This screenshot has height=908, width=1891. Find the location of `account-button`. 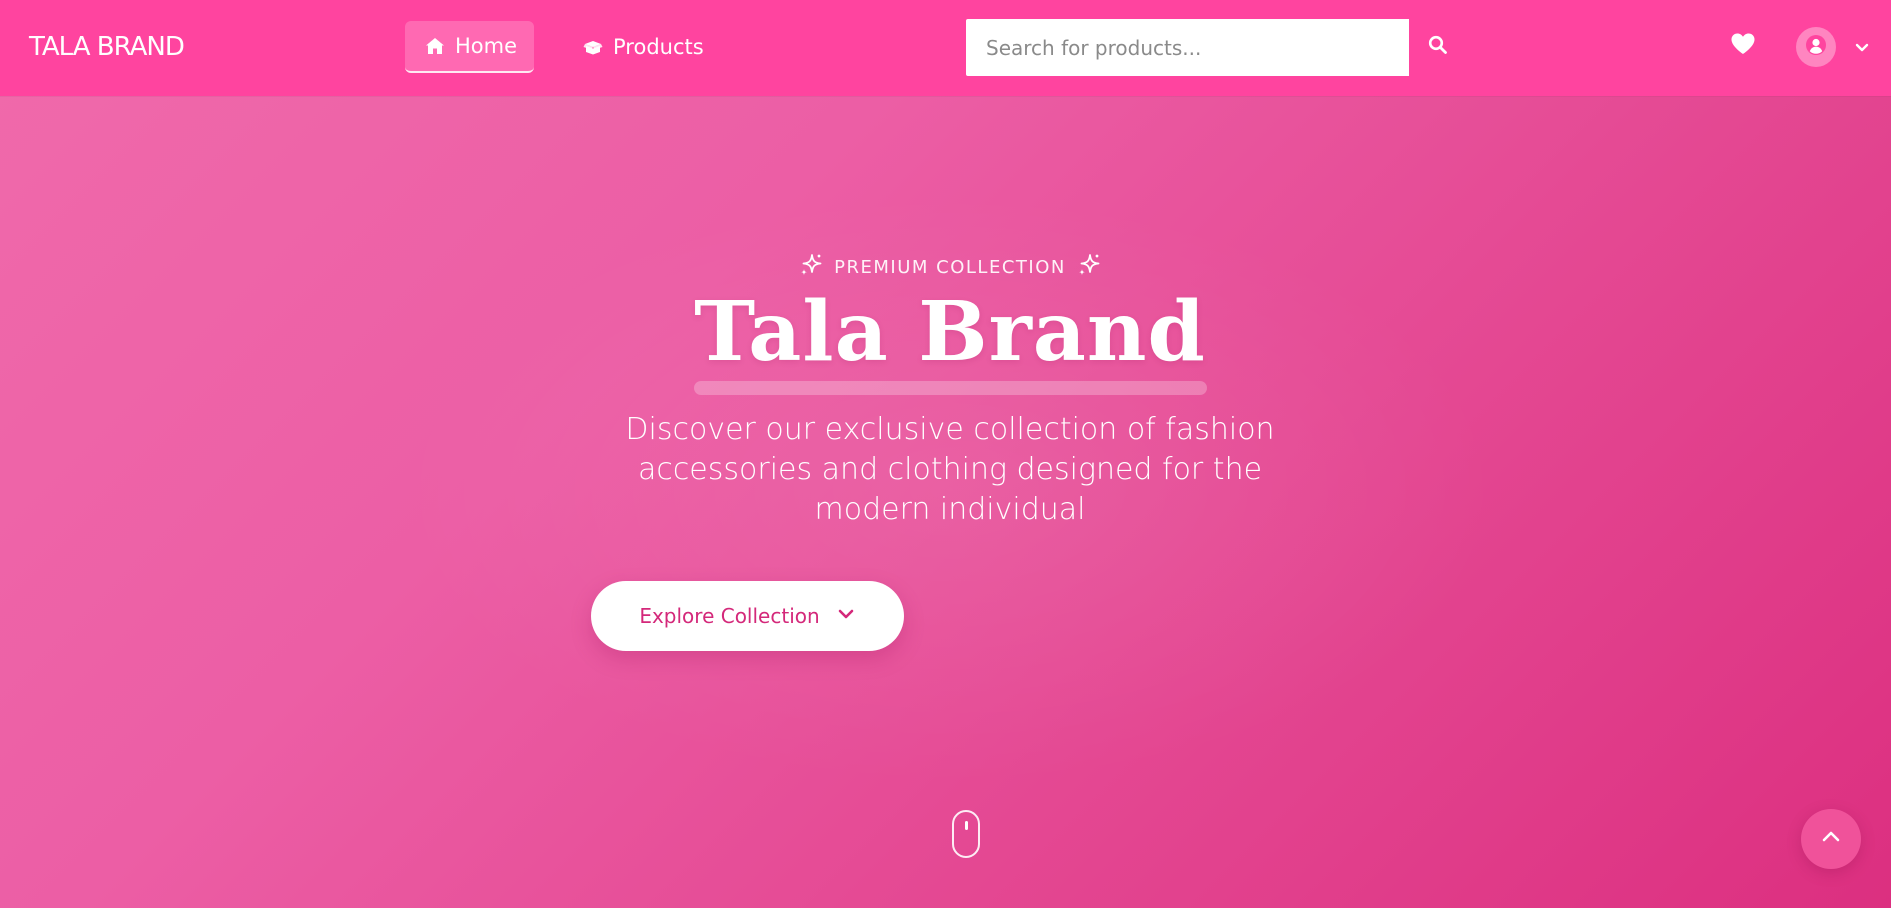

account-button is located at coordinates (1816, 47).